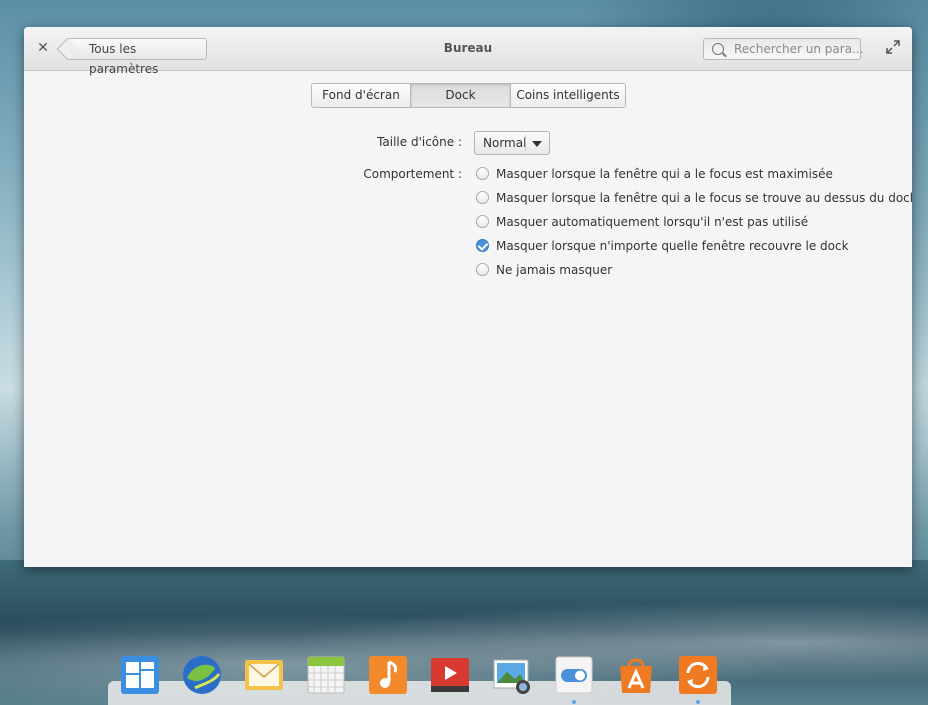  I want to click on icon-size-dropdown: Normal, so click(512, 143).